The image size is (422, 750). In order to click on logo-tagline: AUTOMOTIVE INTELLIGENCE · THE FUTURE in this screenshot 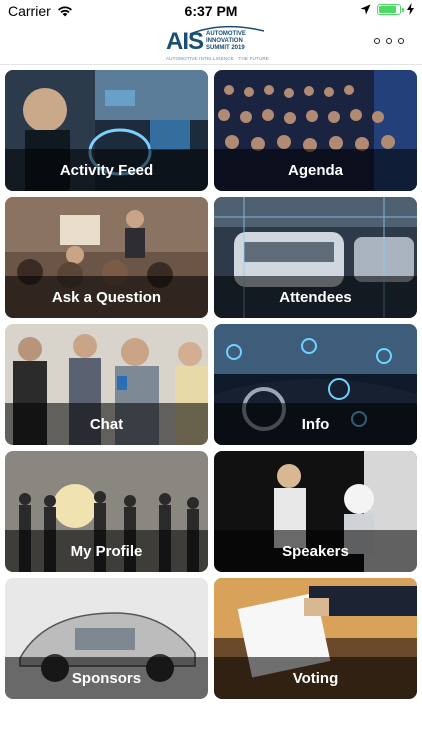, I will do `click(218, 58)`.